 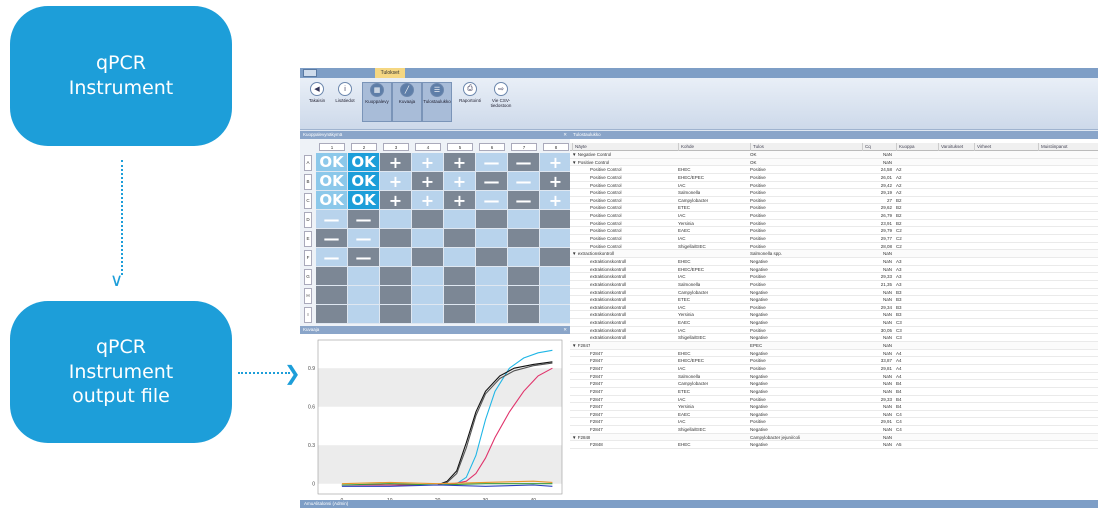 I want to click on table-row: F2847 Yersinia Negative NaN B4, so click(x=834, y=407).